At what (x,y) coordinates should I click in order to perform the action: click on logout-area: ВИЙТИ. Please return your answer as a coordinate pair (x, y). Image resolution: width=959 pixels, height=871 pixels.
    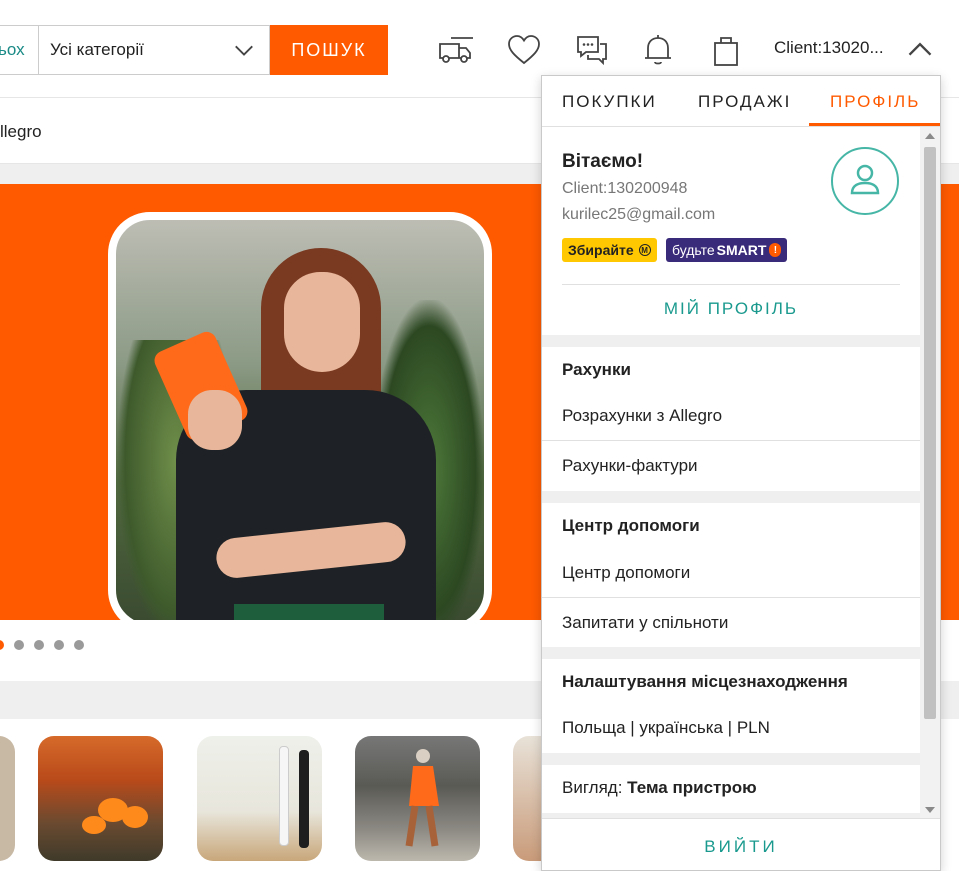
    Looking at the image, I should click on (741, 844).